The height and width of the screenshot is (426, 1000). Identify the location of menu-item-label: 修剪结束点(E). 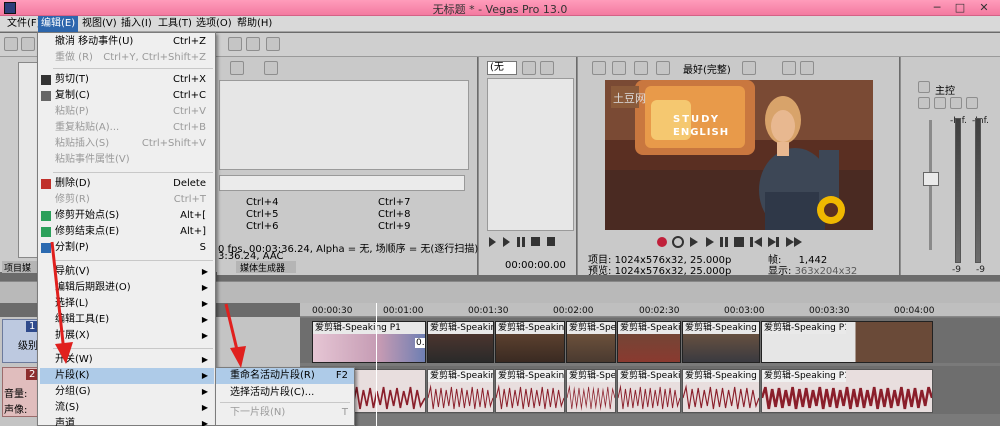
(87, 231).